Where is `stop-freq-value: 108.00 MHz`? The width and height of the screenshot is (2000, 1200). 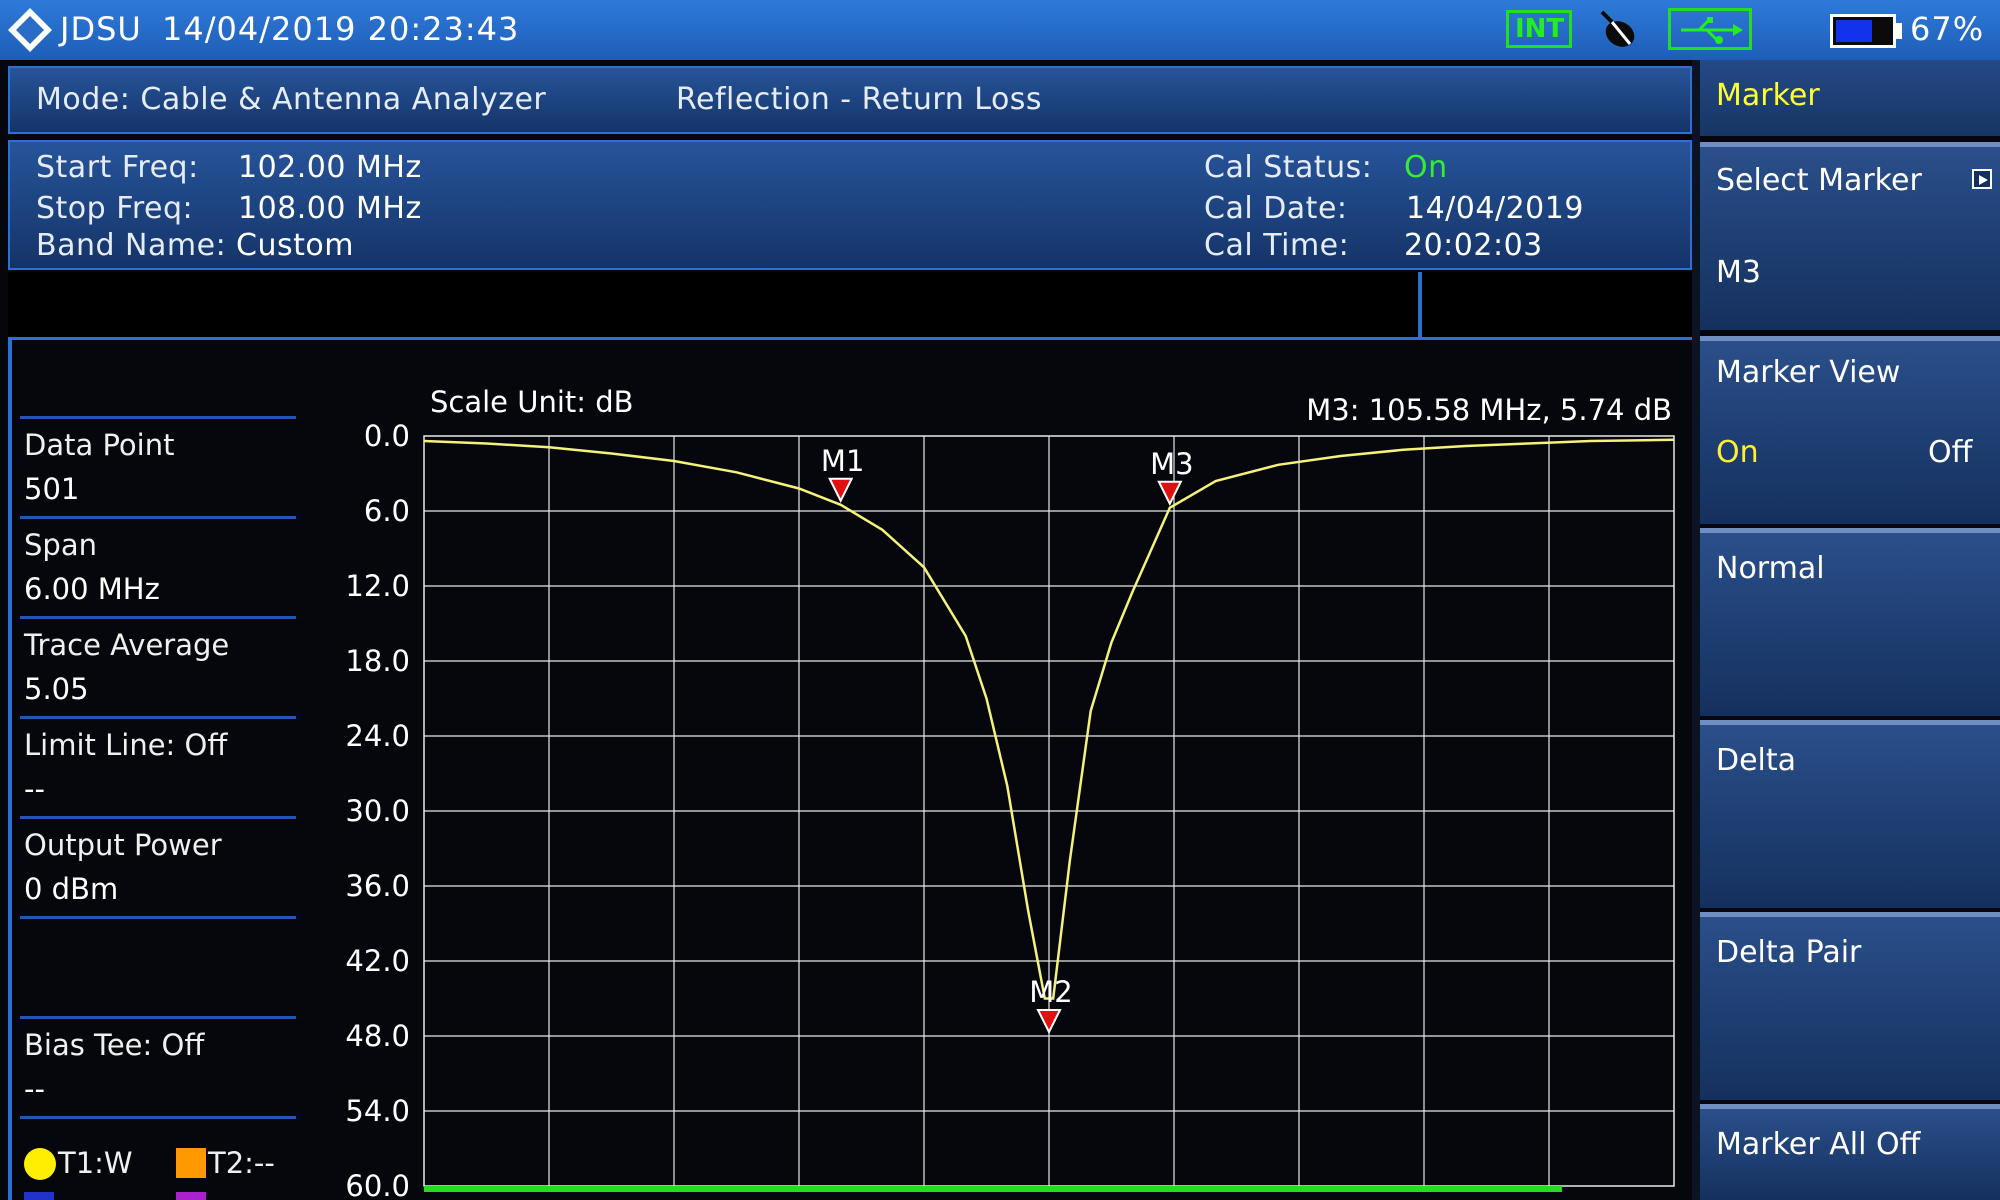
stop-freq-value: 108.00 MHz is located at coordinates (330, 208).